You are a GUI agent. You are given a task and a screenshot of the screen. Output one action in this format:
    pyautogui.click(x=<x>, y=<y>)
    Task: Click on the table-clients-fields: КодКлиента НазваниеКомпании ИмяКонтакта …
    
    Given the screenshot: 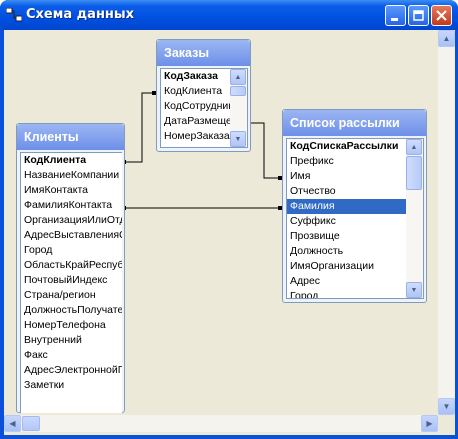 What is the action you would take?
    pyautogui.click(x=71, y=282)
    